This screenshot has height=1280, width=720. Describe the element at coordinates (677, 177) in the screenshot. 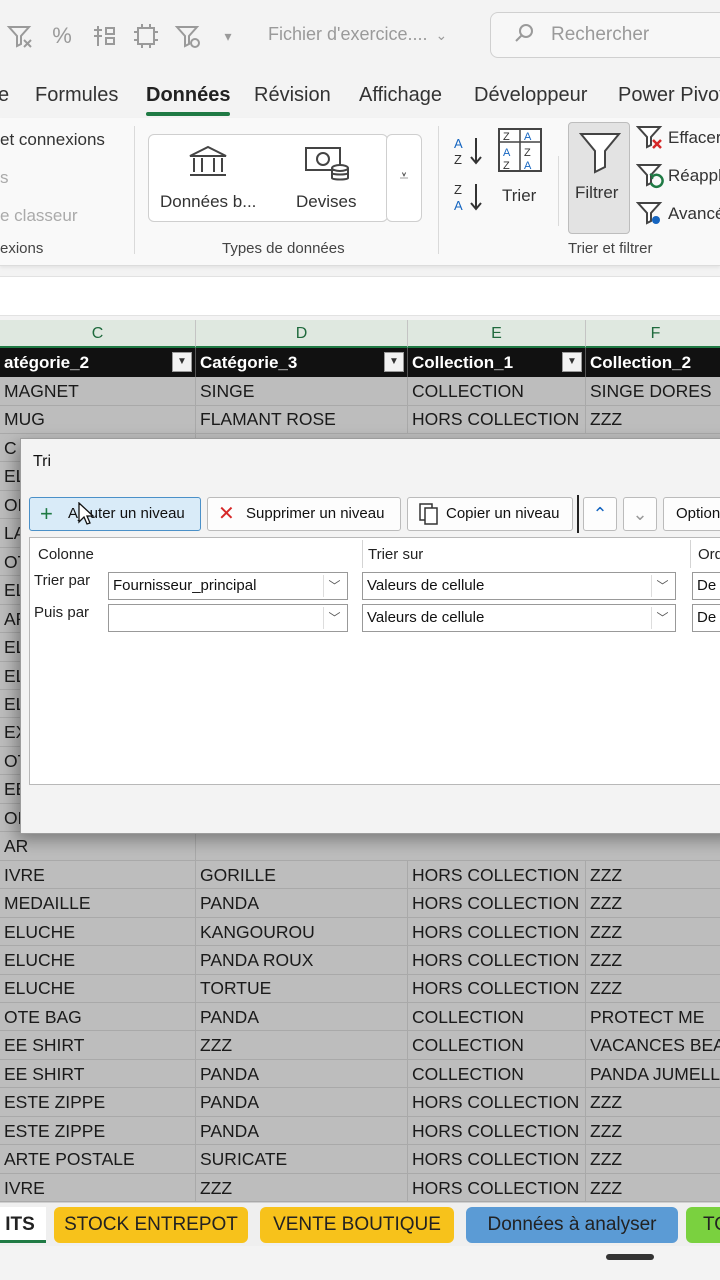

I see `reapply-button: Réappl` at that location.